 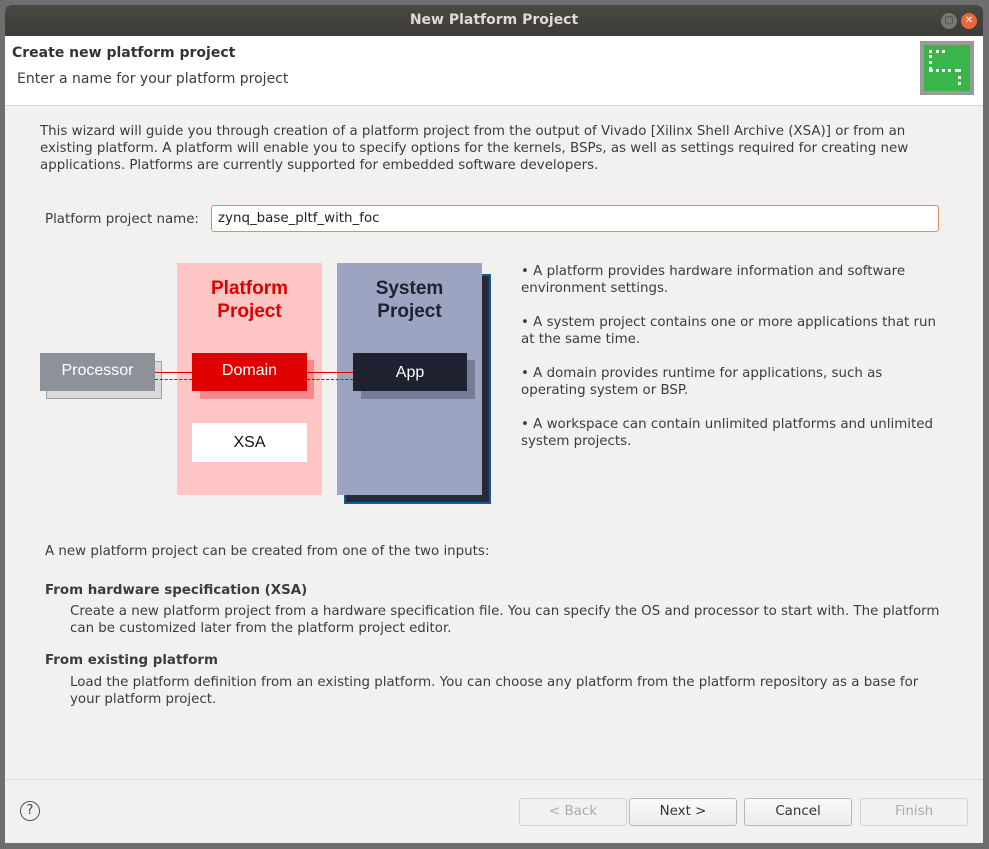 I want to click on xsa-box: XSA, so click(x=249, y=442).